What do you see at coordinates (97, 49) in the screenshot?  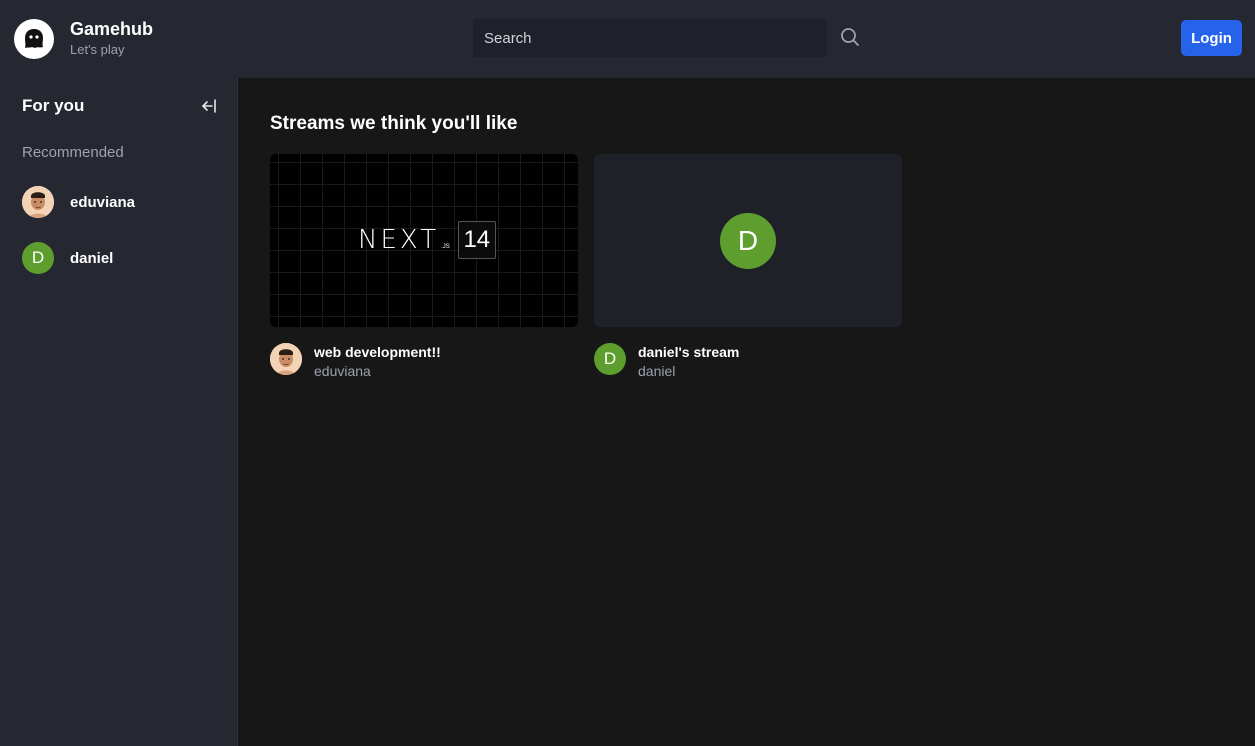 I see `brand-subtitle: Let's play` at bounding box center [97, 49].